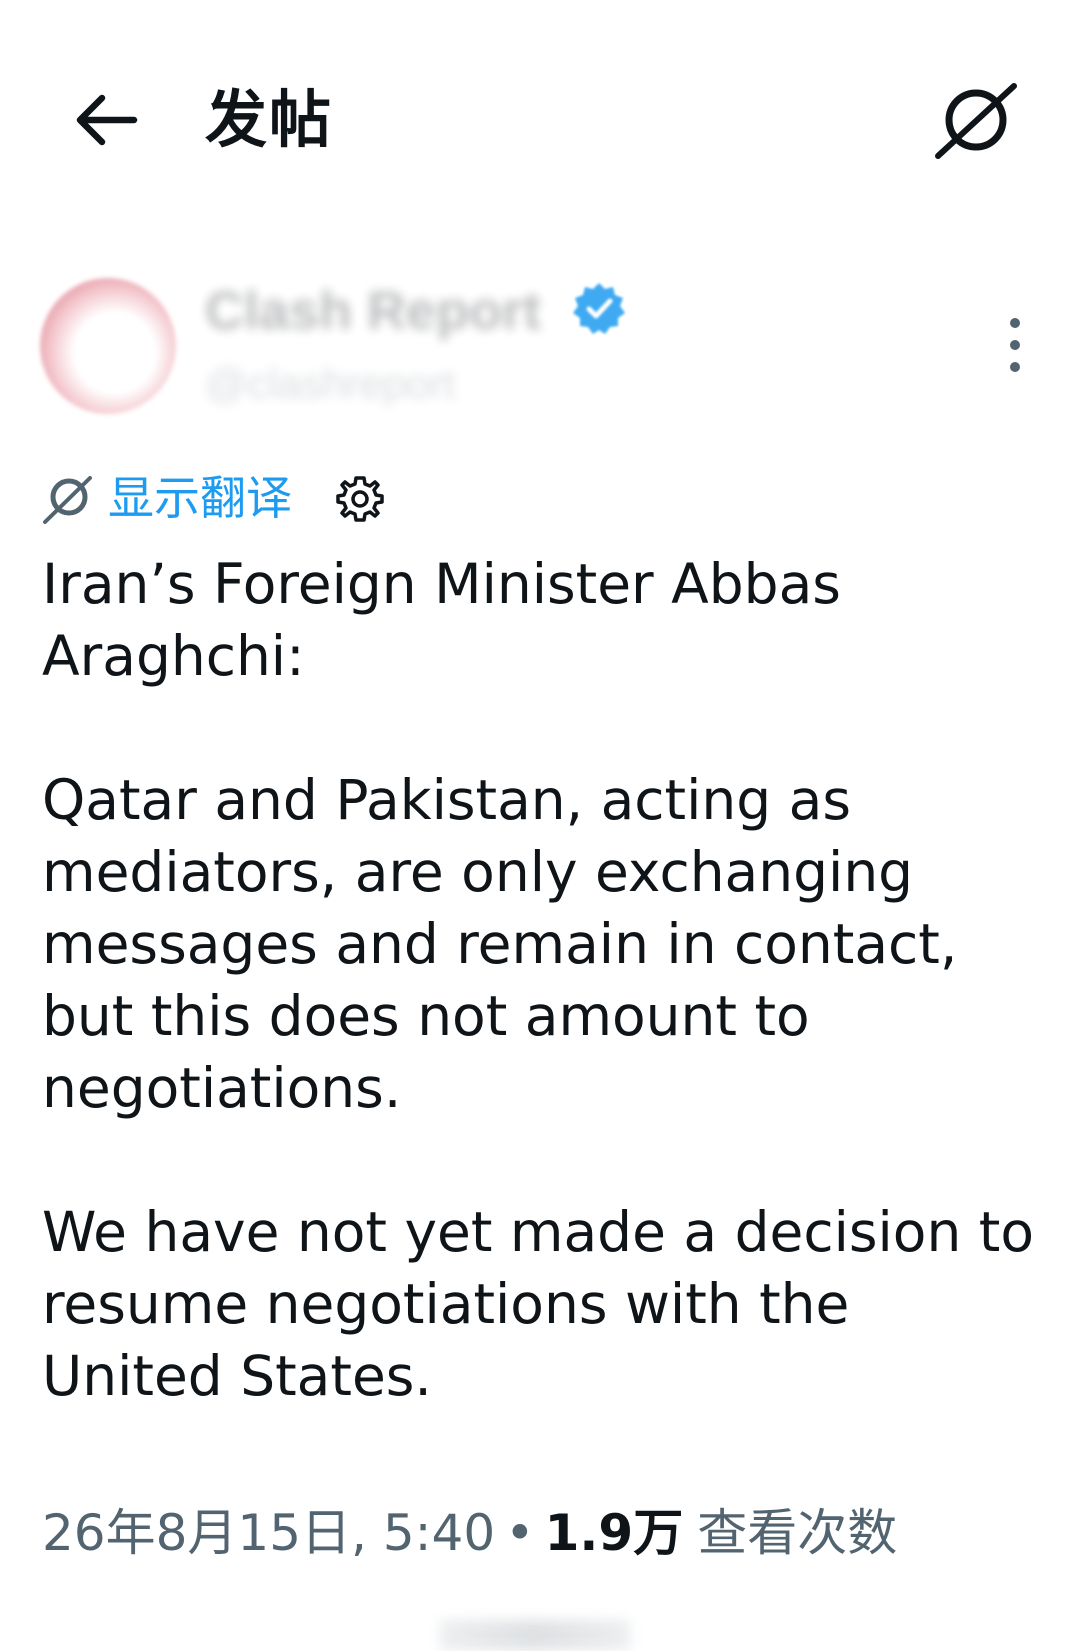  I want to click on translate-button, so click(976, 122).